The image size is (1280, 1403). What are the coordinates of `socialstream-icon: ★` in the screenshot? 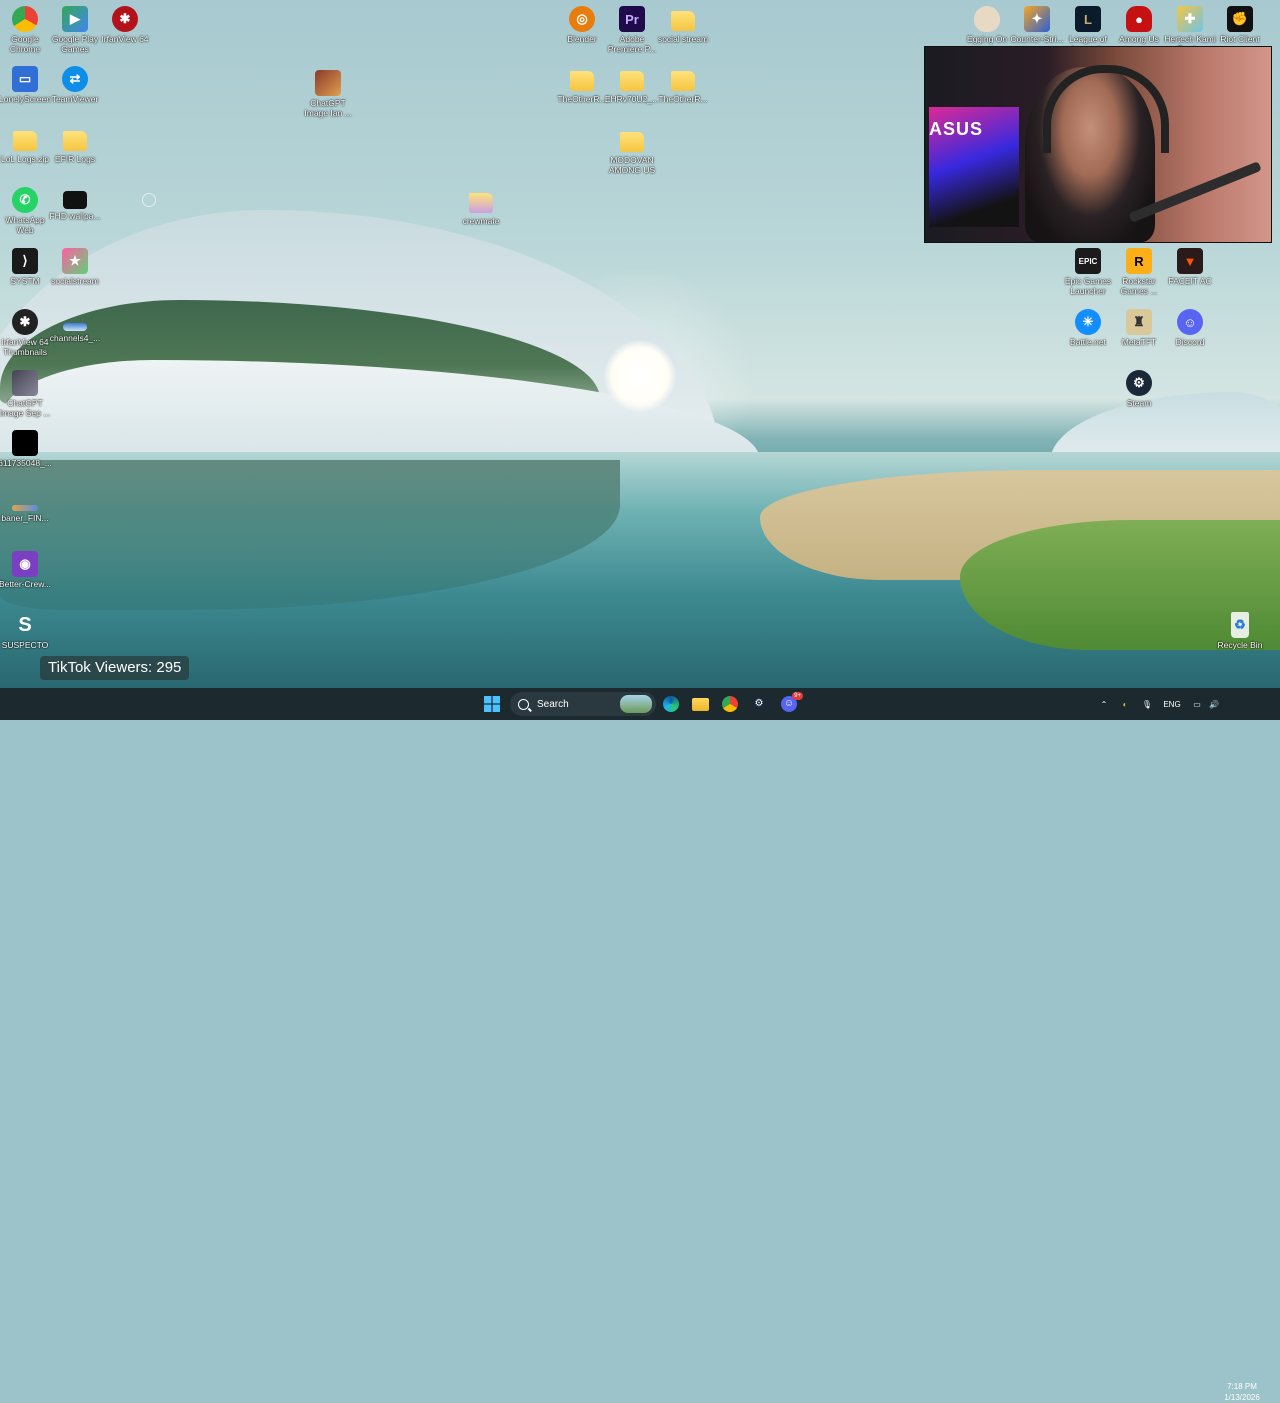 It's located at (75, 261).